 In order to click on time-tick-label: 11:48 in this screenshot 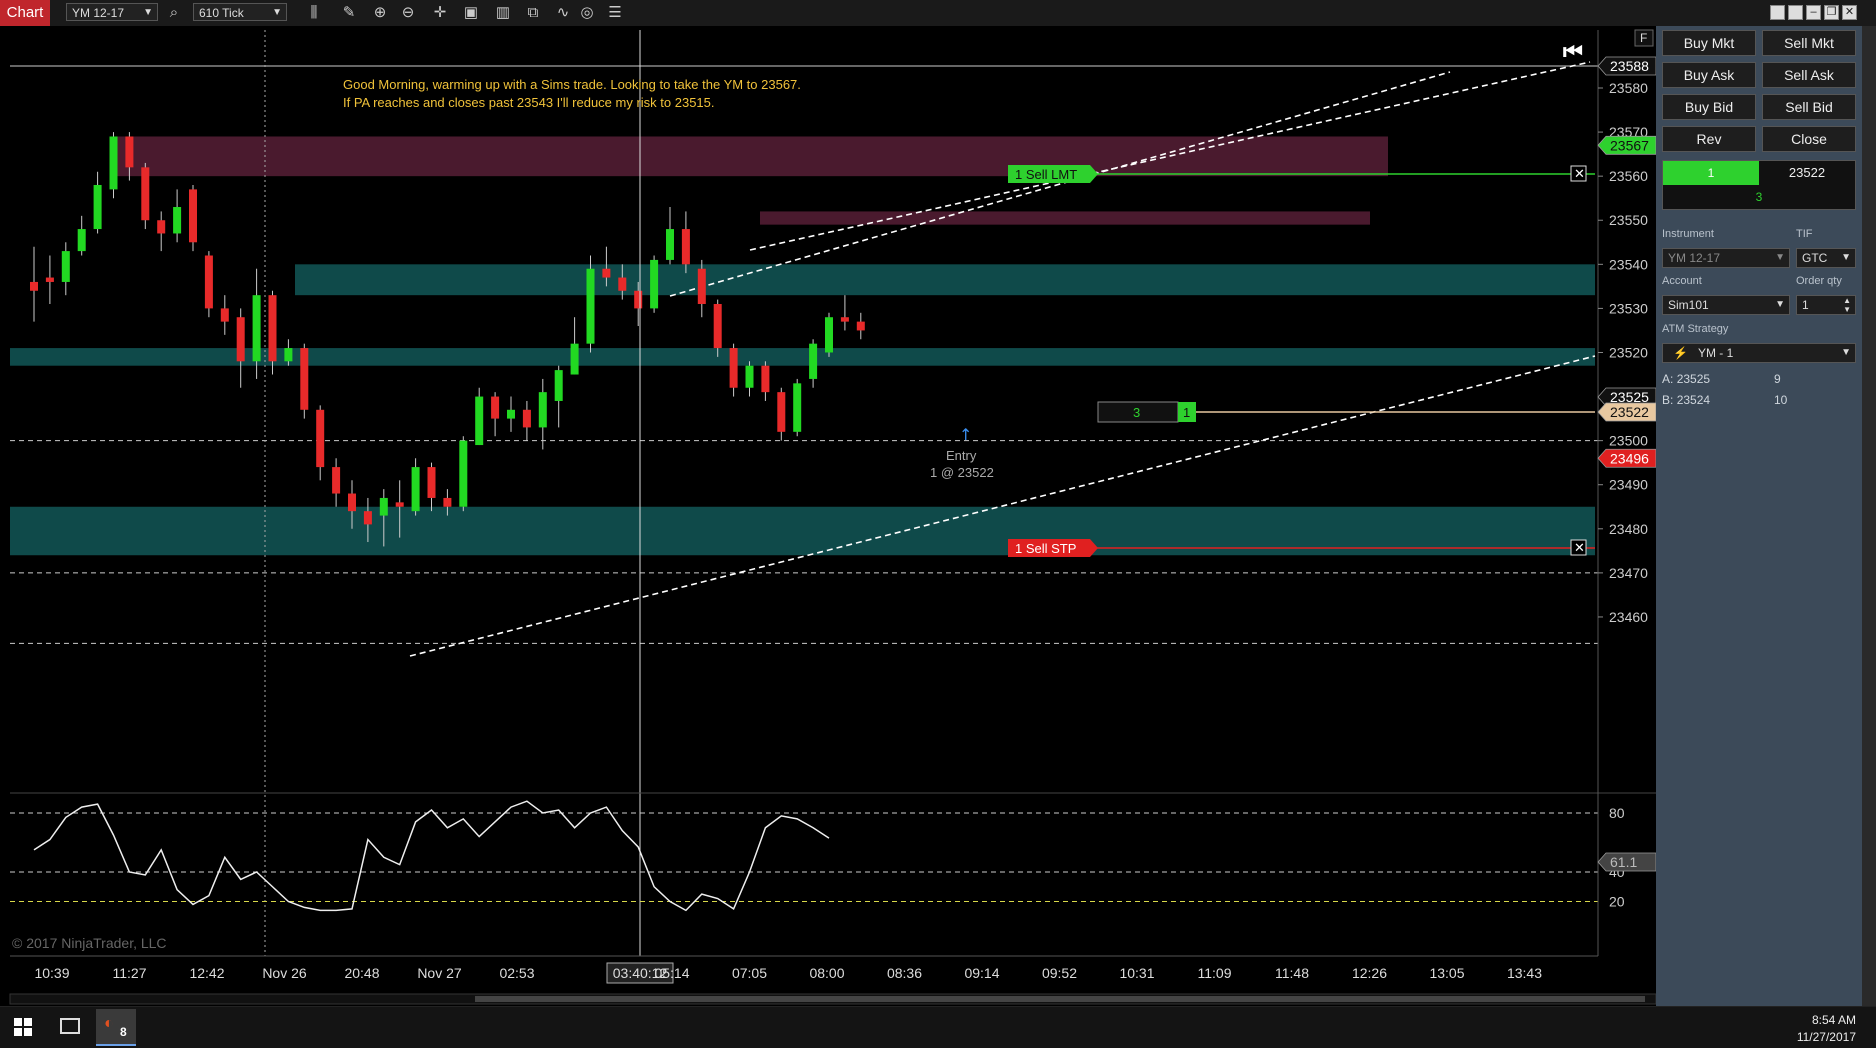, I will do `click(1292, 973)`.